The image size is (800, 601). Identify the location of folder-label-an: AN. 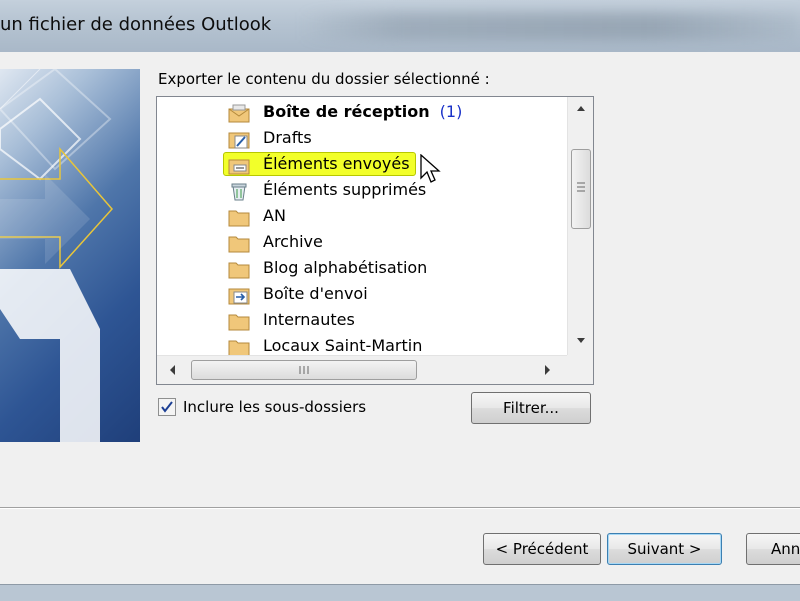
(274, 215).